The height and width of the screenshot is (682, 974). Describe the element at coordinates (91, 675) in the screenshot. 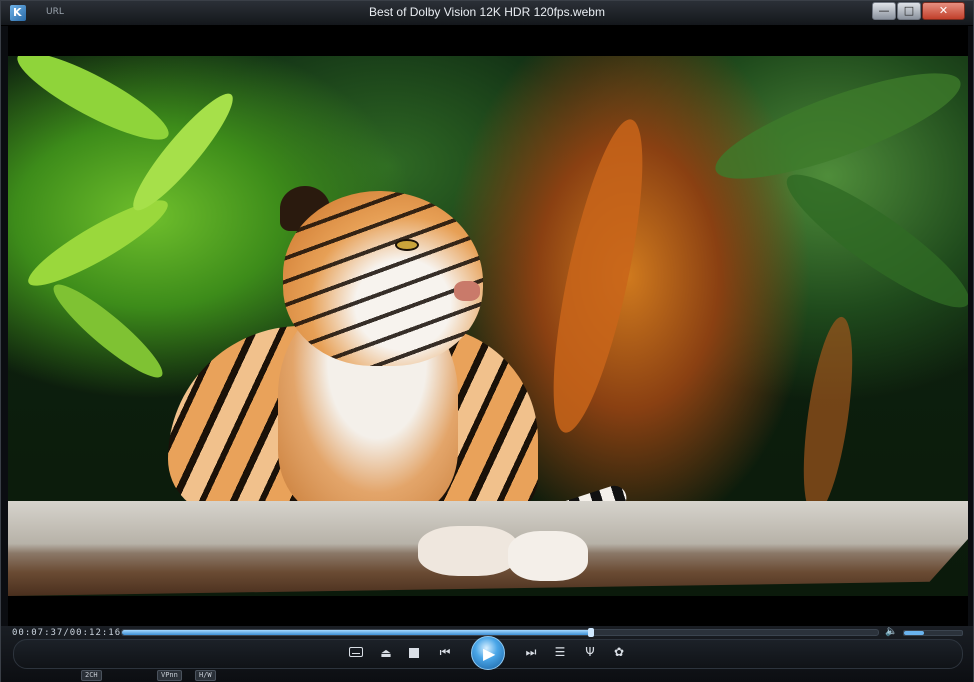

I see `audio-channels-badge: 2CH` at that location.